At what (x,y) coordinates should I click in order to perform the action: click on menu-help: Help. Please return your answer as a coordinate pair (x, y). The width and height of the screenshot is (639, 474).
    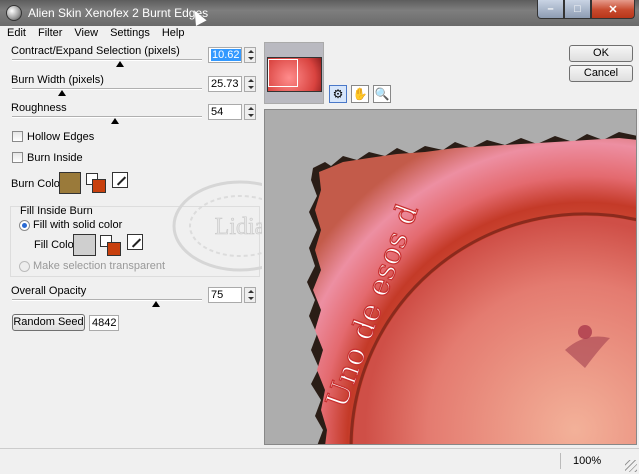
    Looking at the image, I should click on (172, 33).